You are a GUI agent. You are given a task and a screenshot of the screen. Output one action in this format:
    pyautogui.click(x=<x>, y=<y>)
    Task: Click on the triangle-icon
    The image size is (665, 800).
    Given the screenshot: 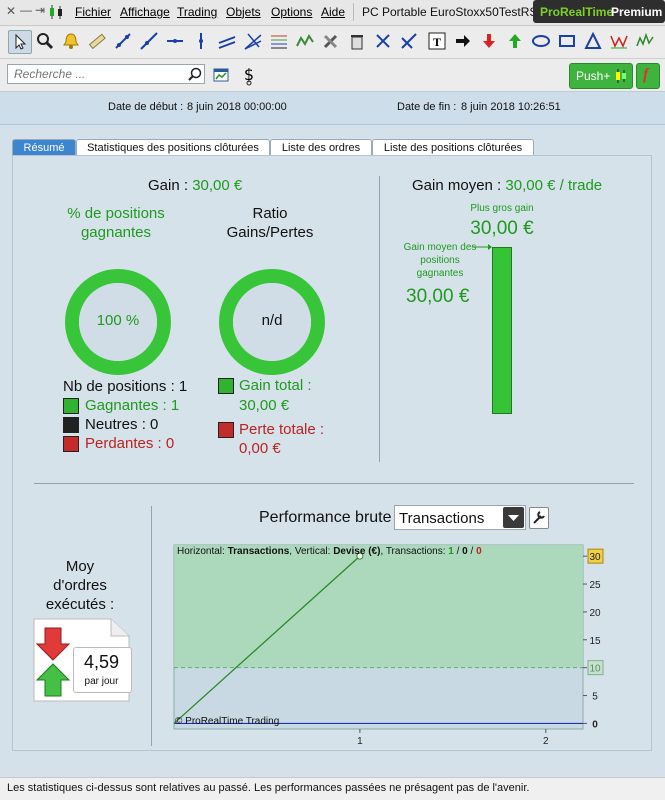 What is the action you would take?
    pyautogui.click(x=593, y=41)
    